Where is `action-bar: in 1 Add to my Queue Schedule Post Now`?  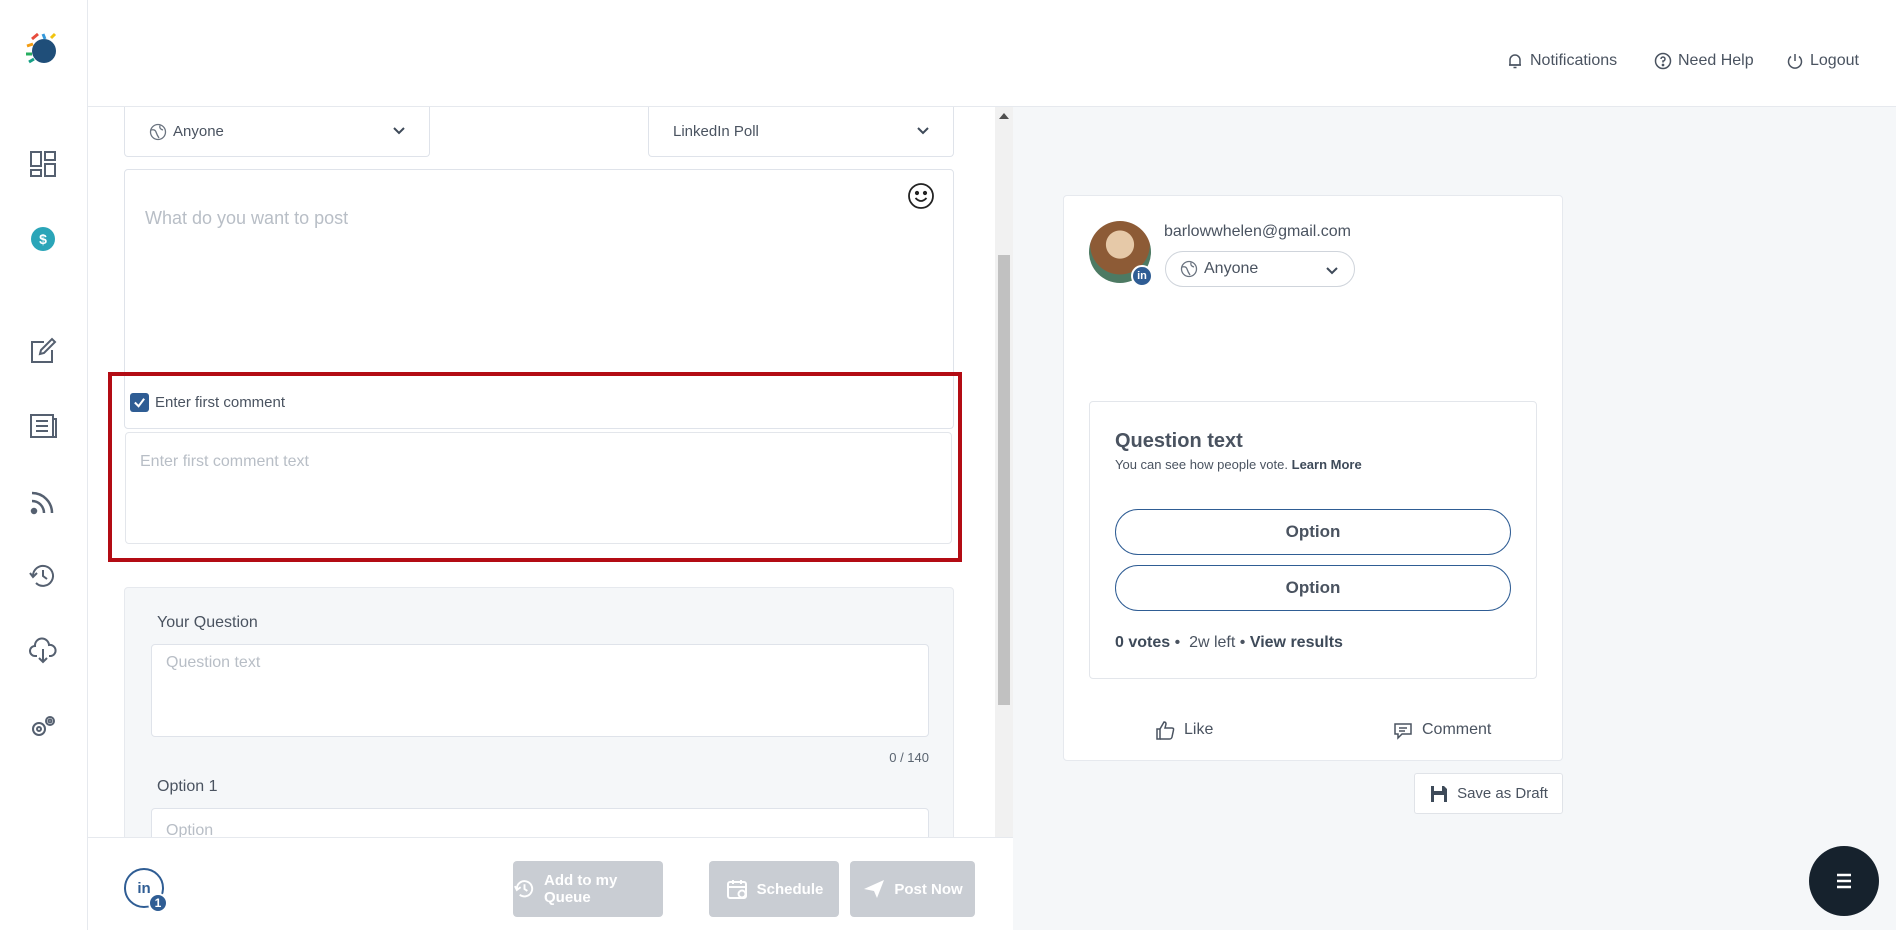
action-bar: in 1 Add to my Queue Schedule Post Now is located at coordinates (550, 883).